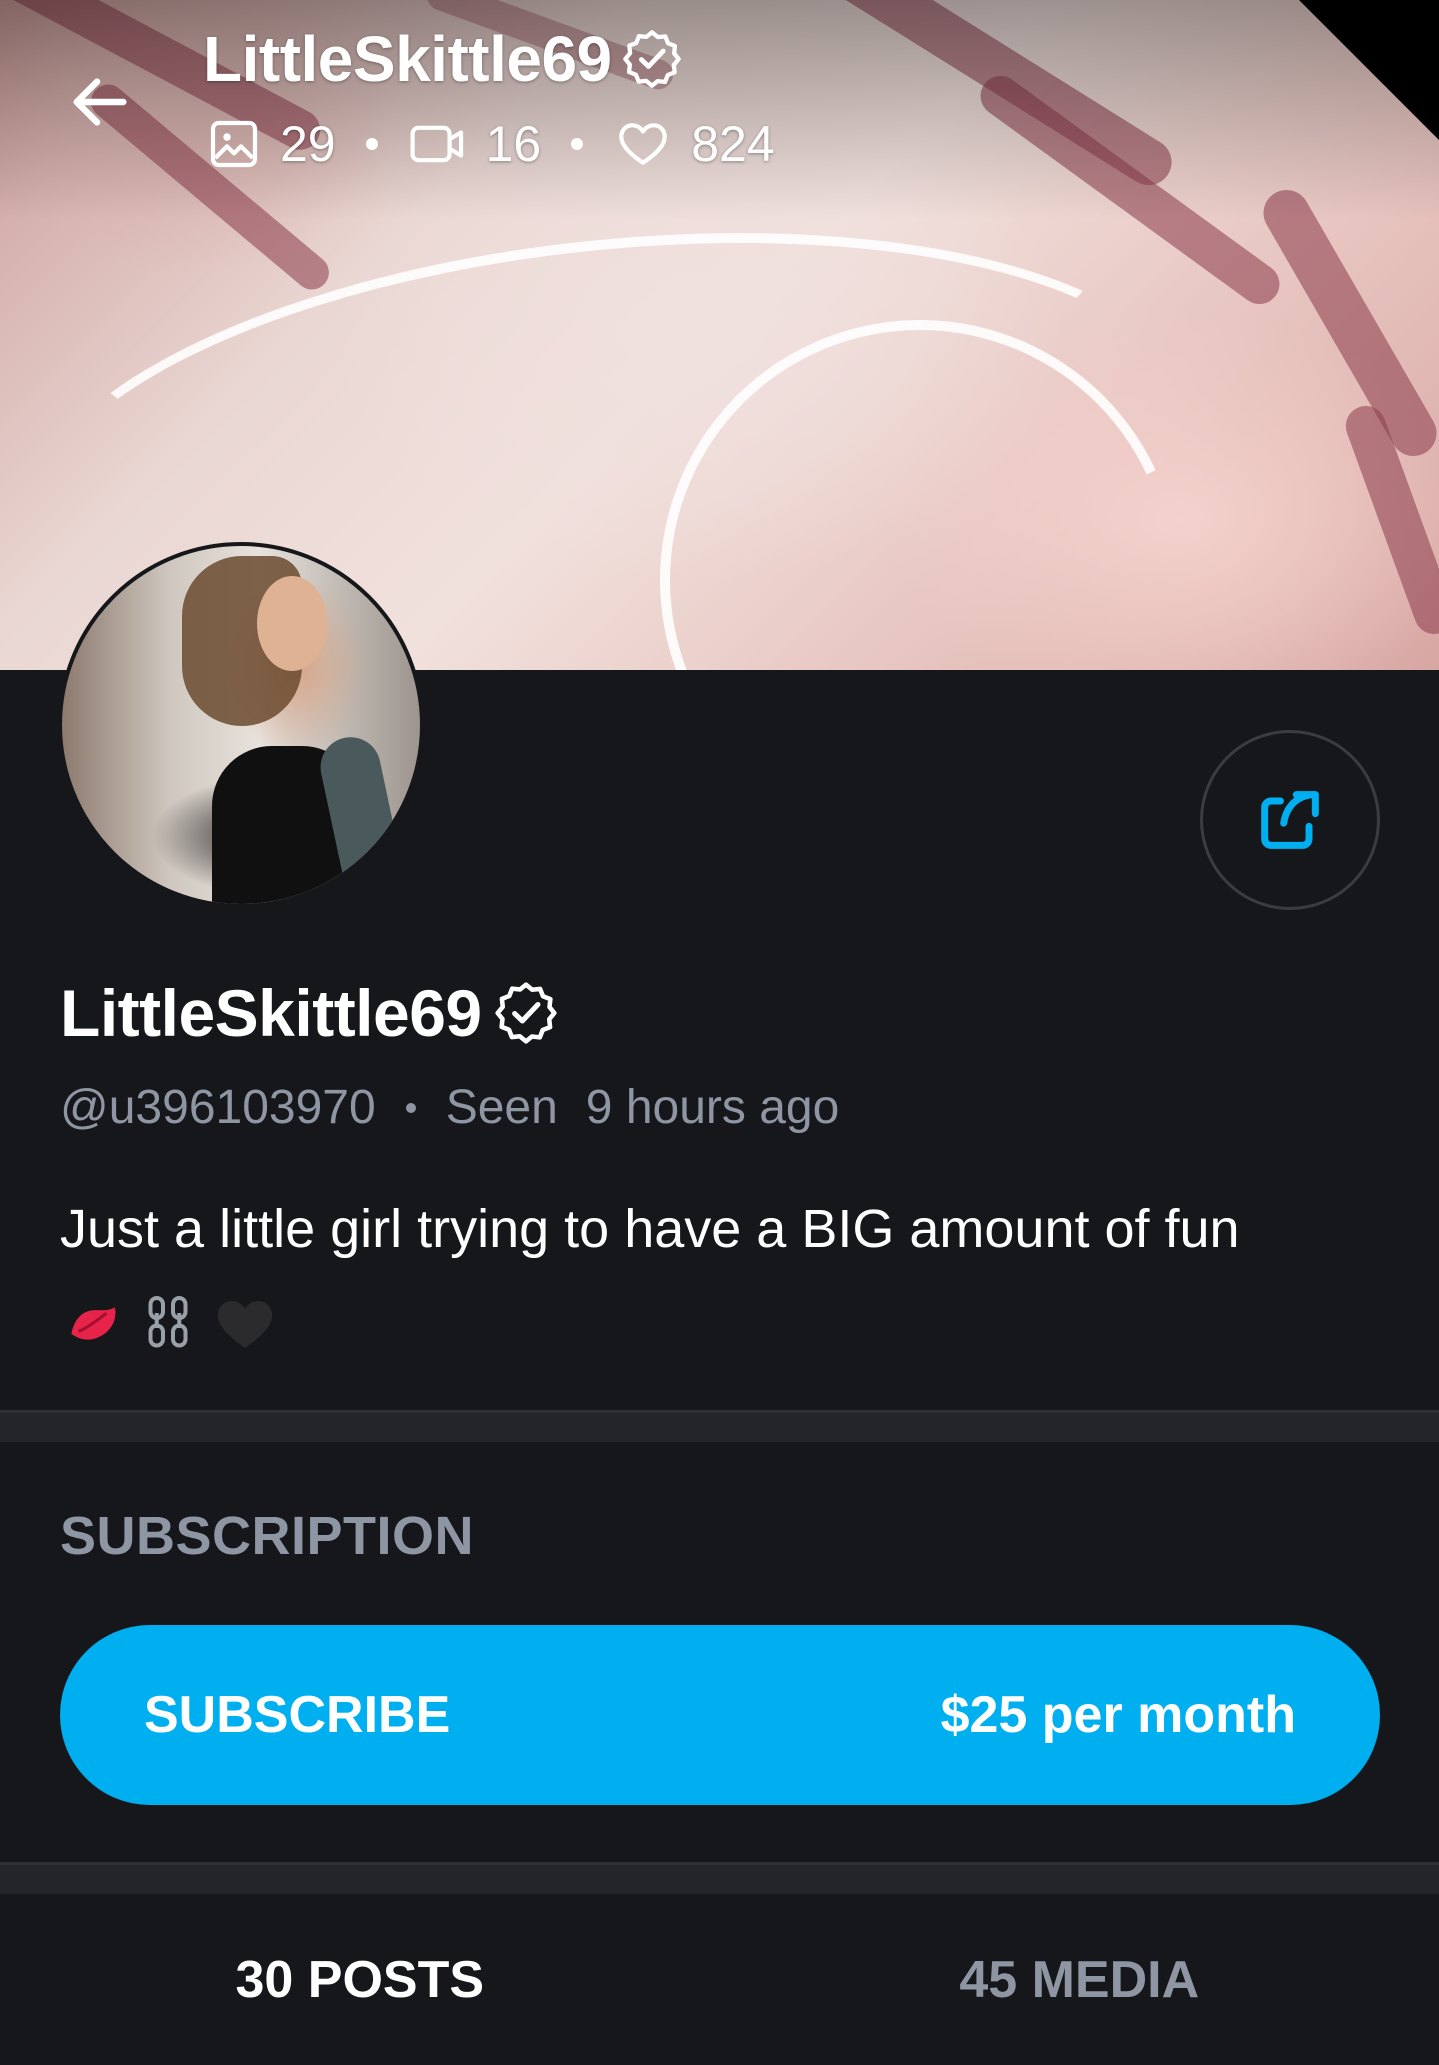 The image size is (1439, 2065). What do you see at coordinates (712, 1107) in the screenshot?
I see `seen-time: 9 hours ago` at bounding box center [712, 1107].